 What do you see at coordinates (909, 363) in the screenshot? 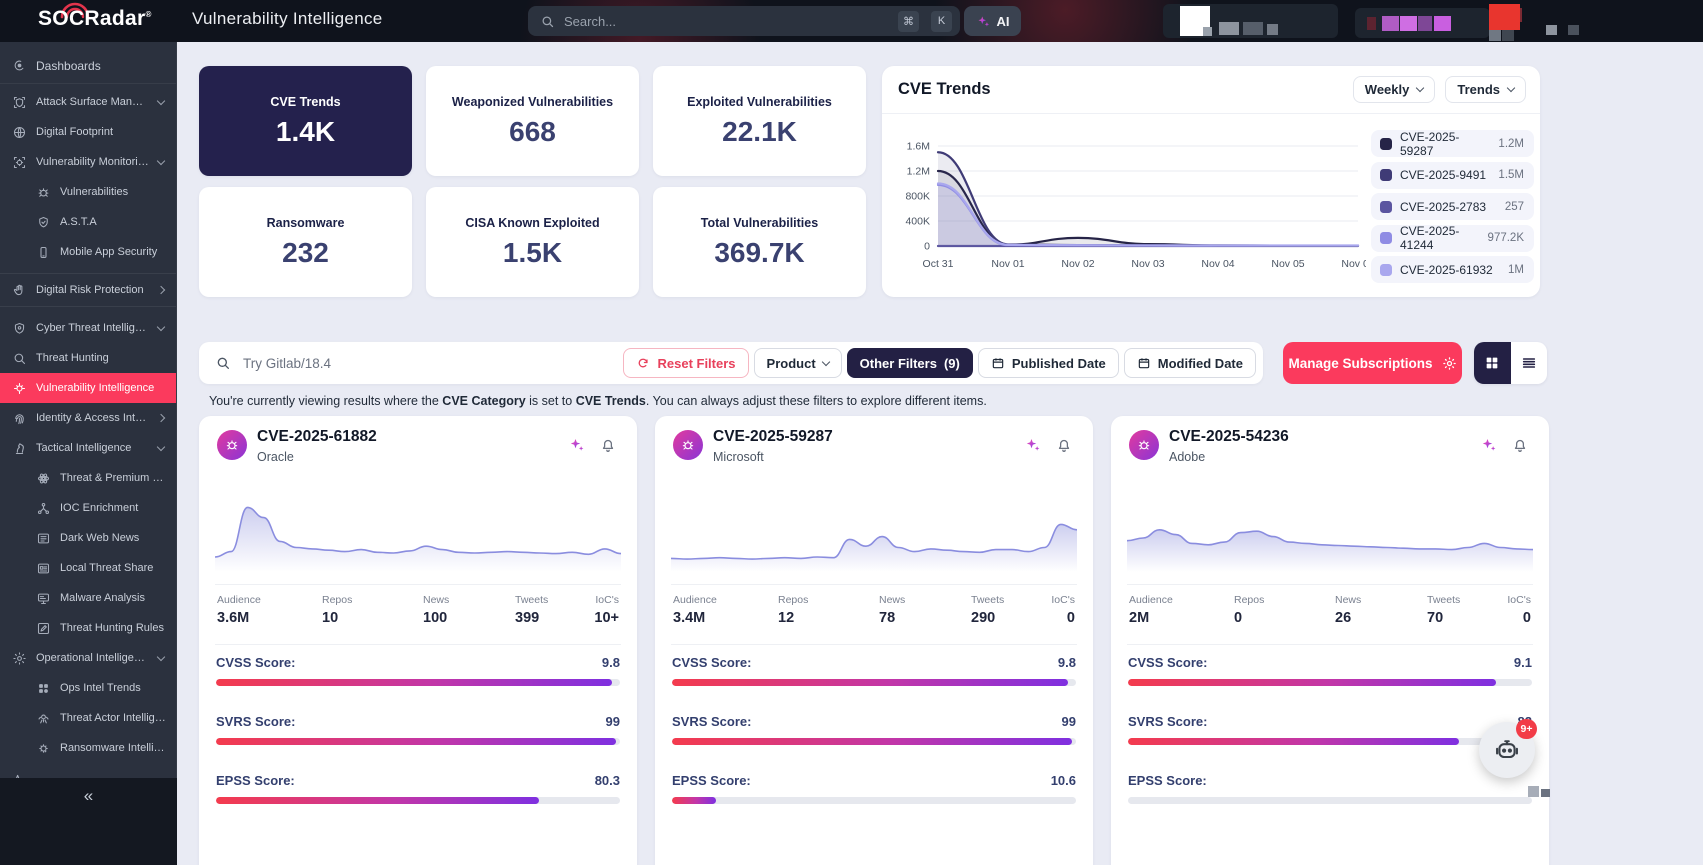
I see `other-filters-button: Other Filters (9)` at bounding box center [909, 363].